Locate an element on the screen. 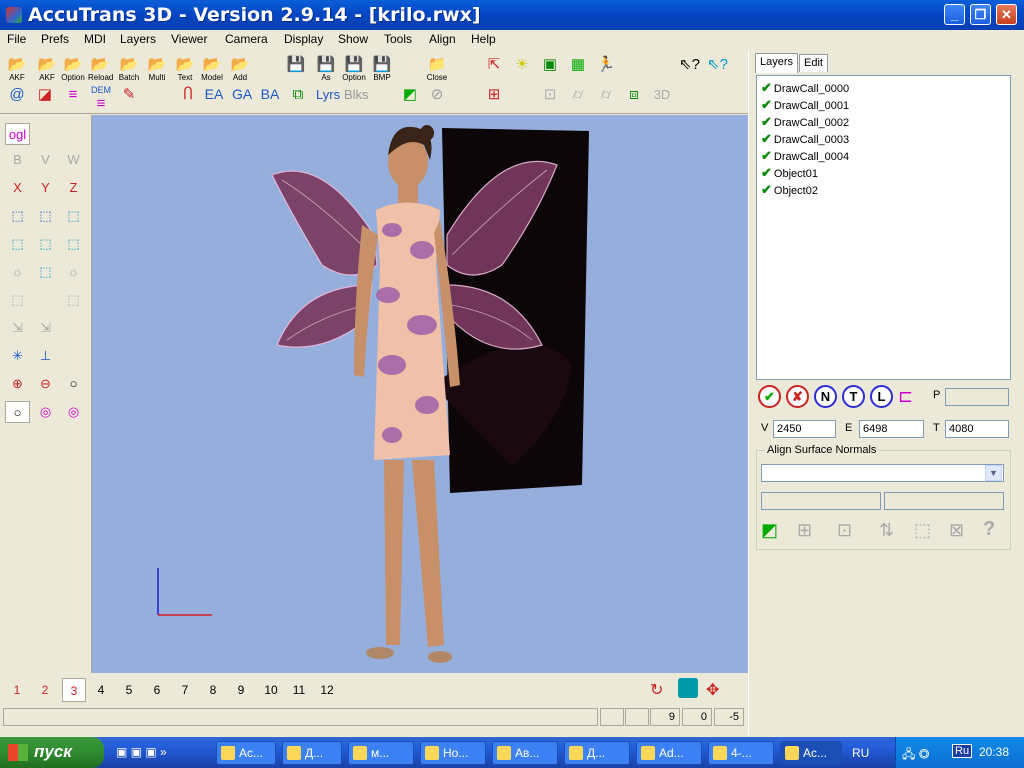 The width and height of the screenshot is (1024, 768). reload-button: 📂 Reload is located at coordinates (100, 69).